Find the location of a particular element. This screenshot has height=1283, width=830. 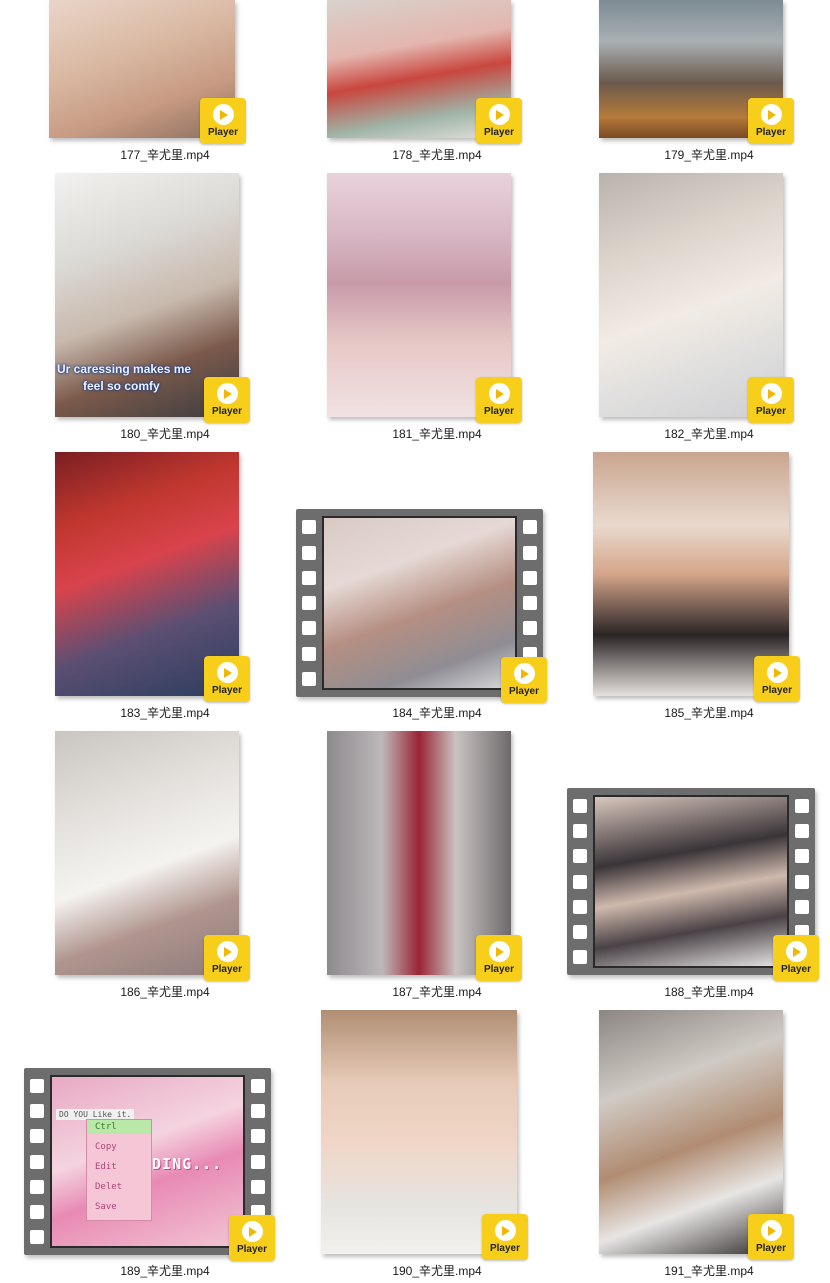

file-name: 179_辛尤里.mp4 is located at coordinates (700, 155).